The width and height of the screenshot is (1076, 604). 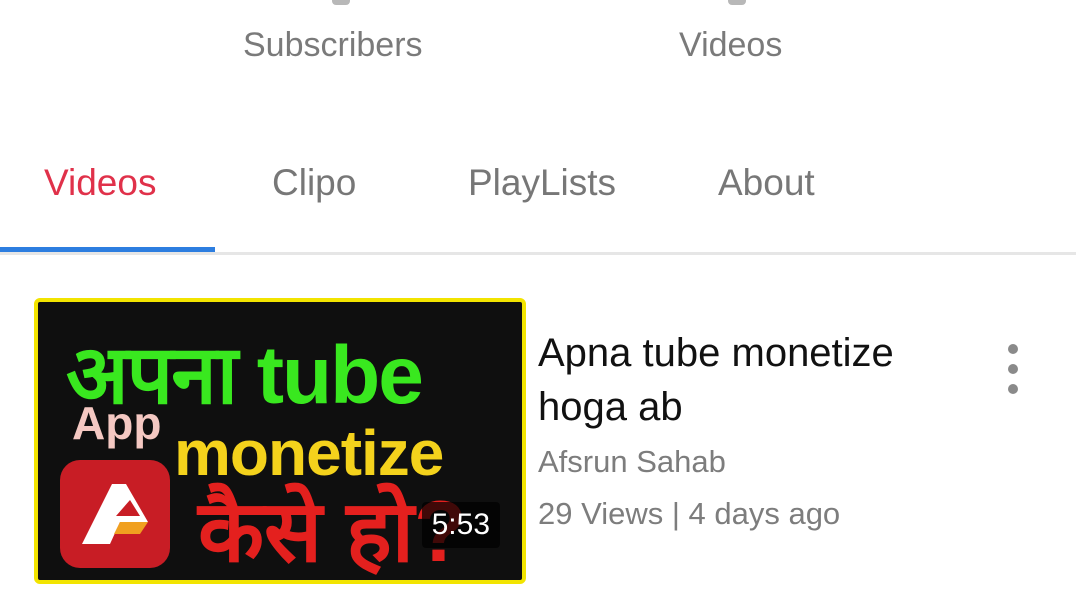 What do you see at coordinates (542, 183) in the screenshot?
I see `tab-playlists: PlayLists` at bounding box center [542, 183].